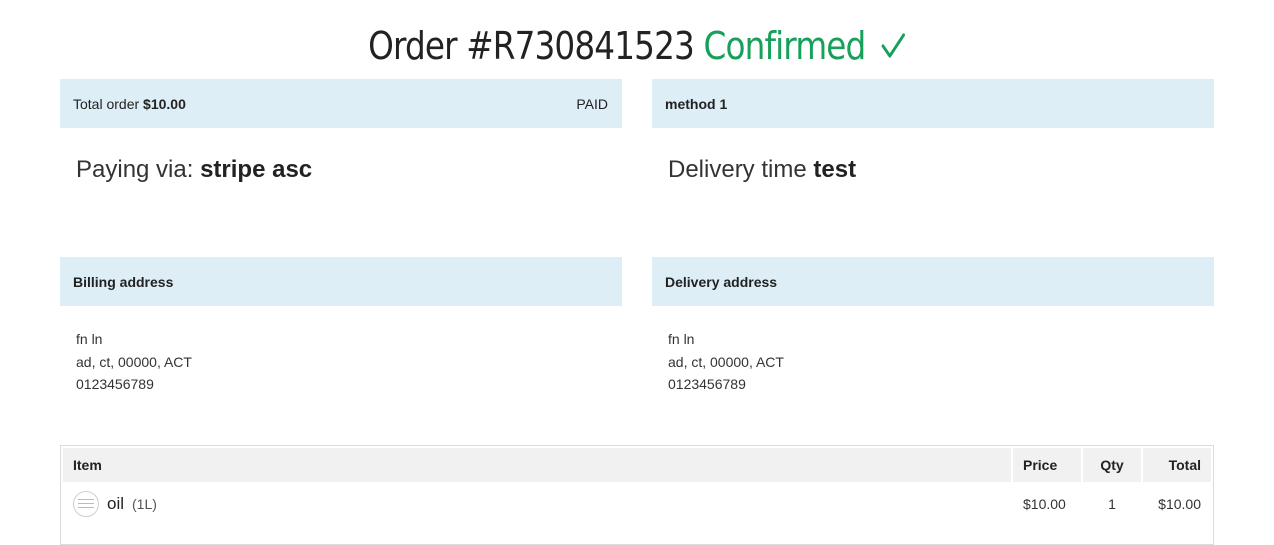 This screenshot has height=545, width=1274. Describe the element at coordinates (134, 361) in the screenshot. I see `billing-line: ad, ct, 00000, ACT` at that location.